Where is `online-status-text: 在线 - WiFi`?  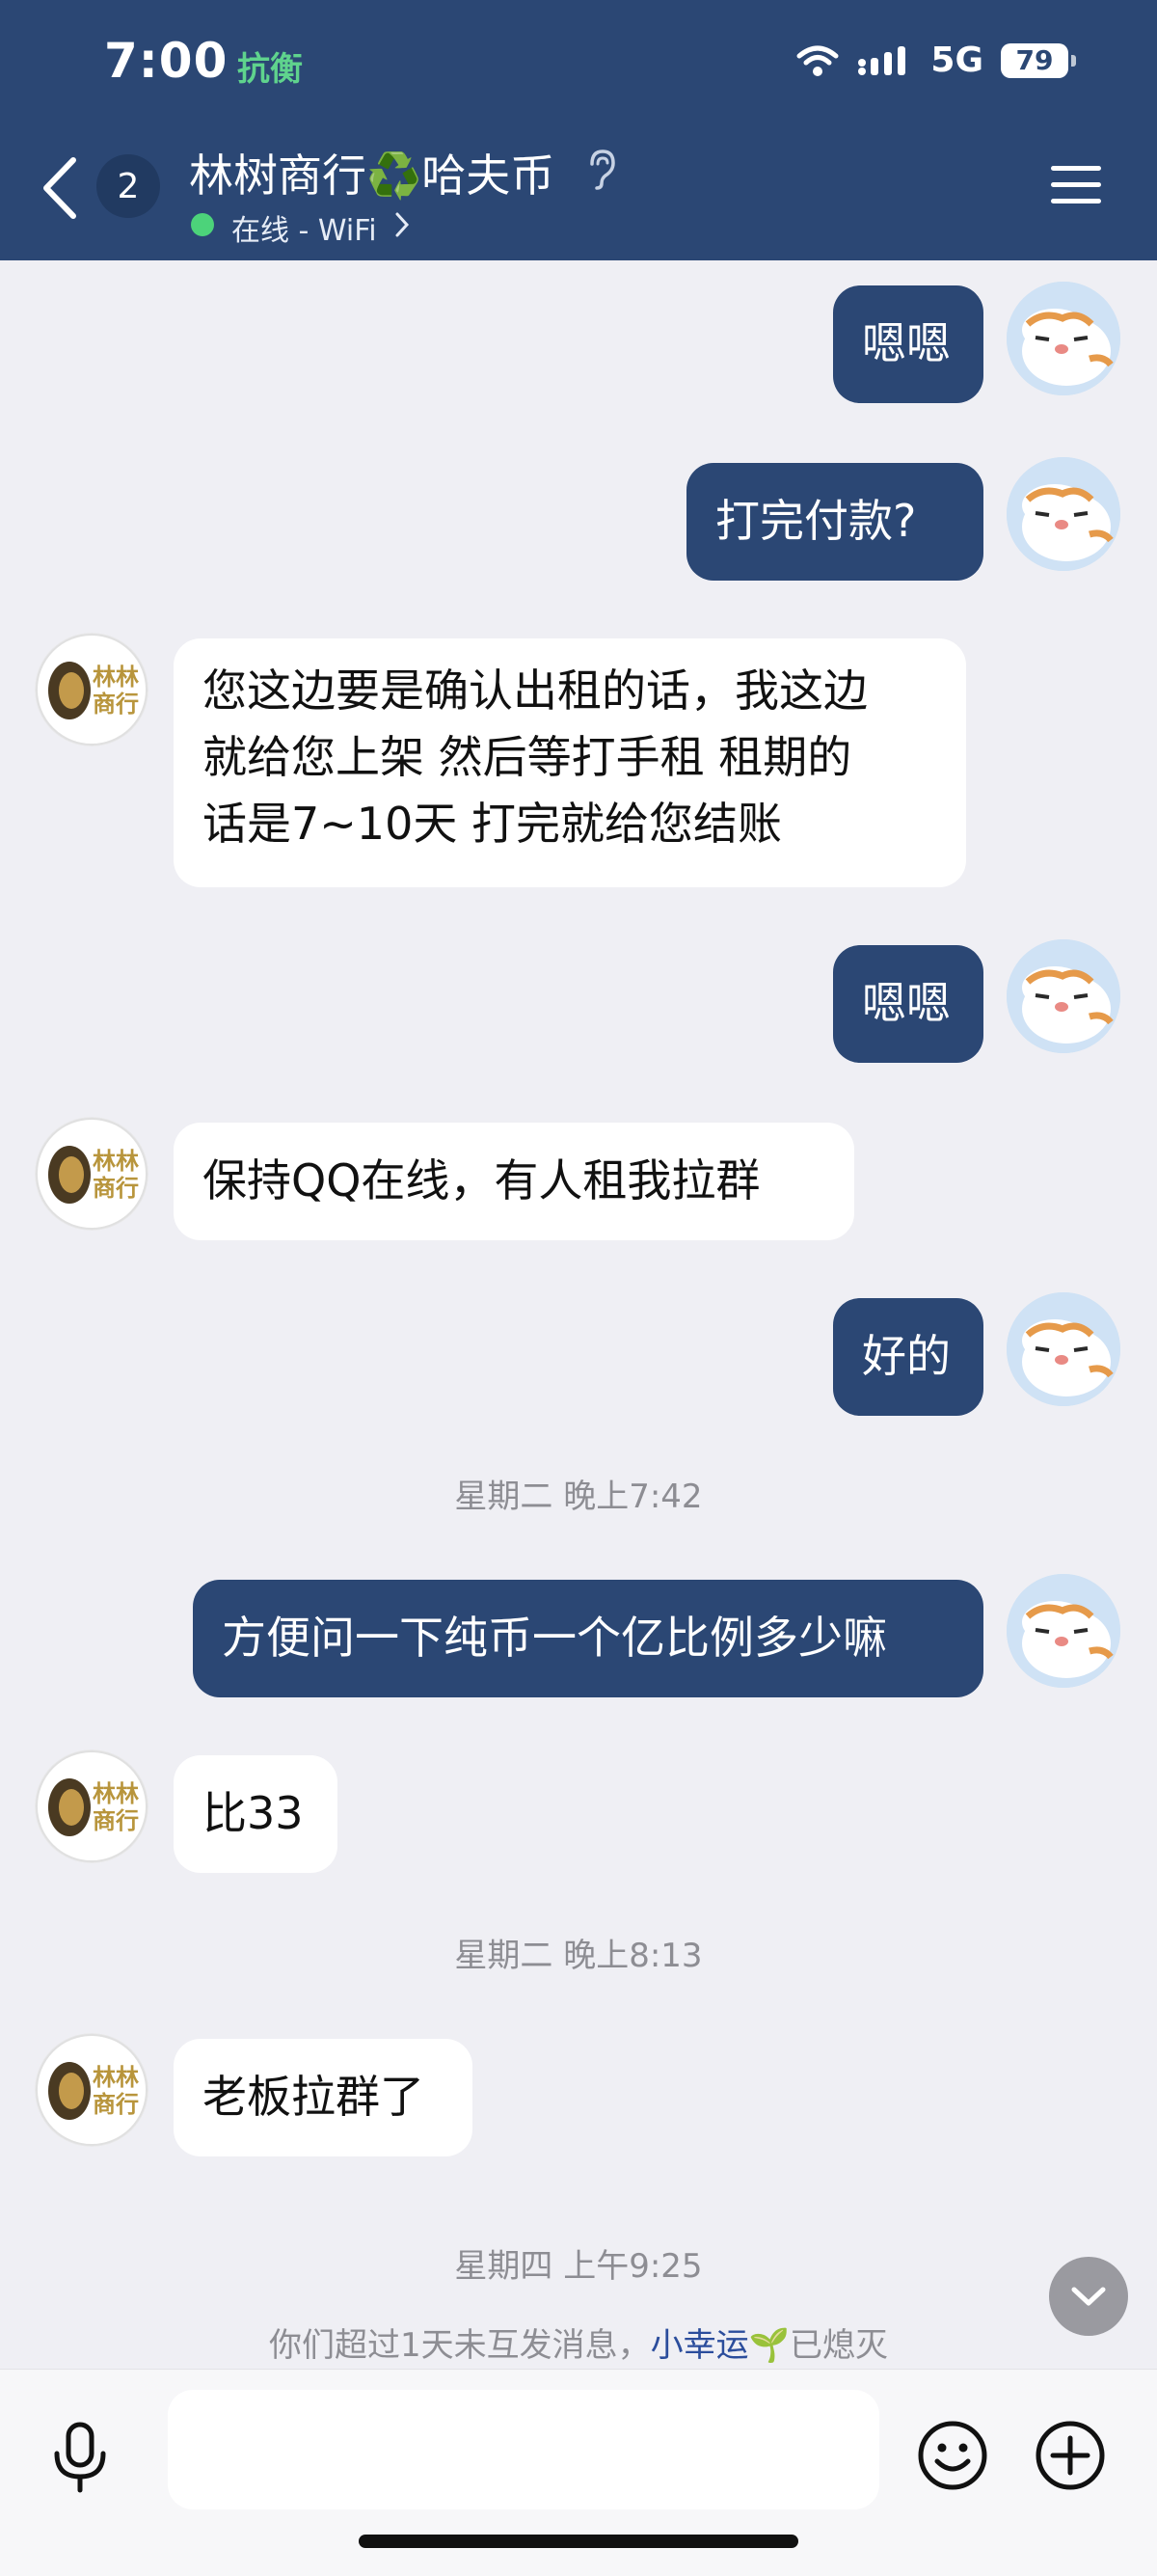
online-status-text: 在线 - WiFi is located at coordinates (304, 227).